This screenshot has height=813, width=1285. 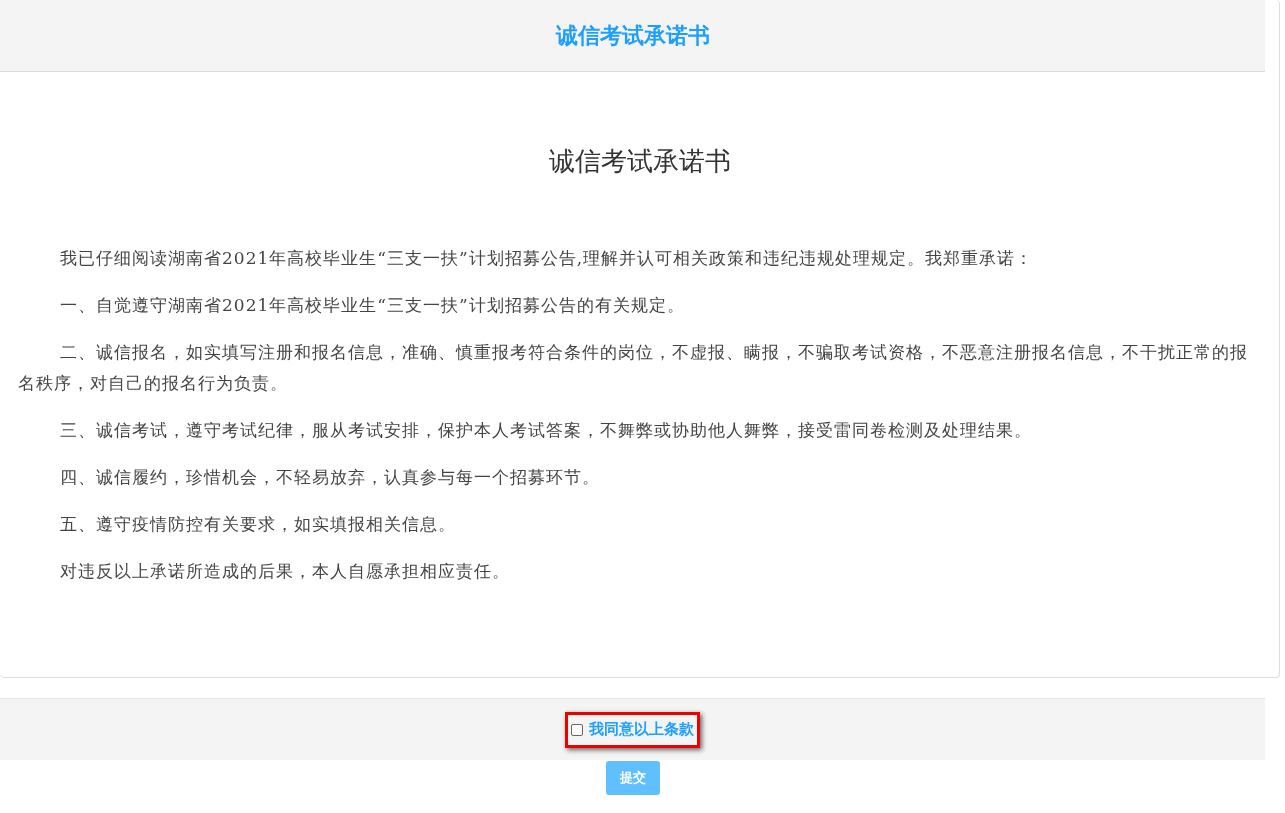 What do you see at coordinates (577, 729) in the screenshot?
I see `checkbox` at bounding box center [577, 729].